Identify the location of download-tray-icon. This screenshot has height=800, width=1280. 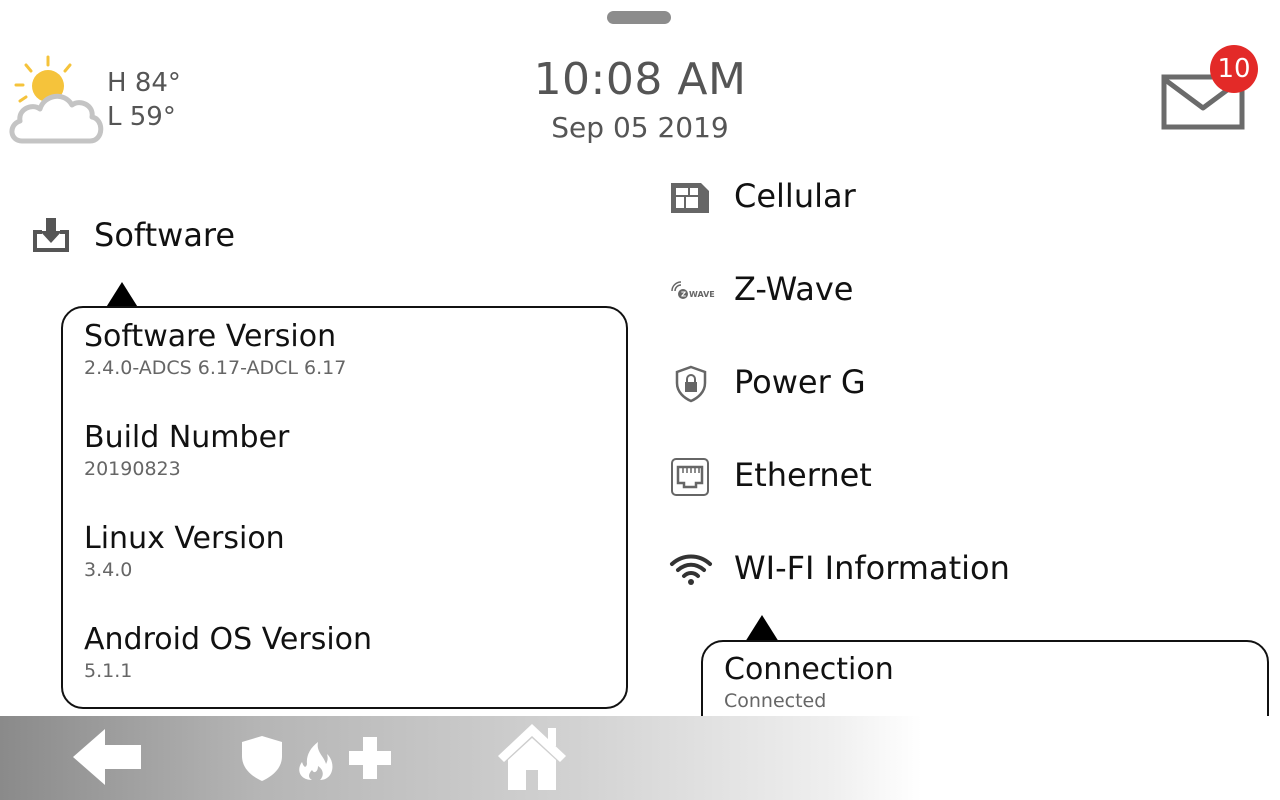
(51, 235).